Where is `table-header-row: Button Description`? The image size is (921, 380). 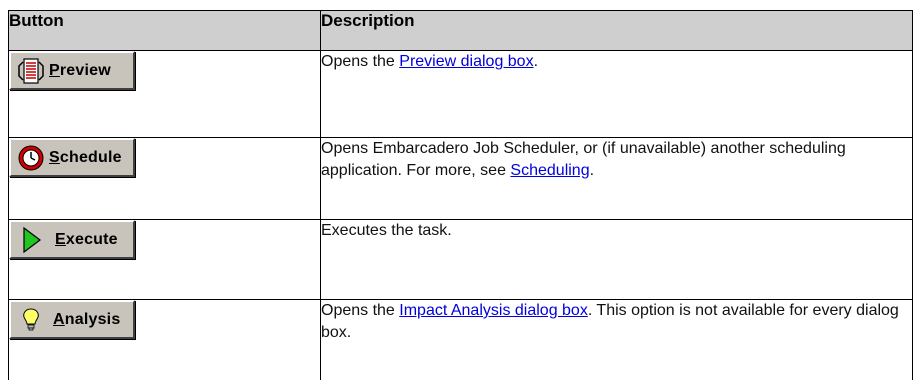 table-header-row: Button Description is located at coordinates (461, 31).